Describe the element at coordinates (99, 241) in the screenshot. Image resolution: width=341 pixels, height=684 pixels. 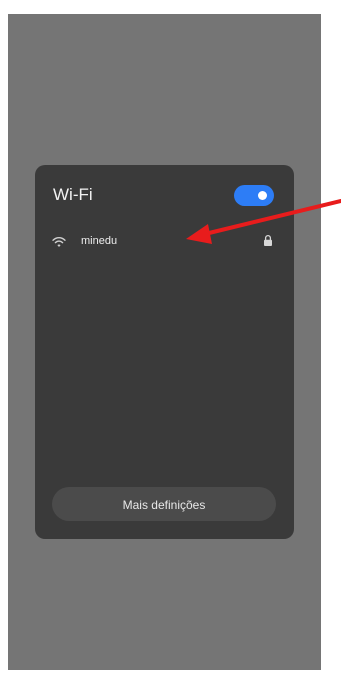
I see `network-name: minedu` at that location.